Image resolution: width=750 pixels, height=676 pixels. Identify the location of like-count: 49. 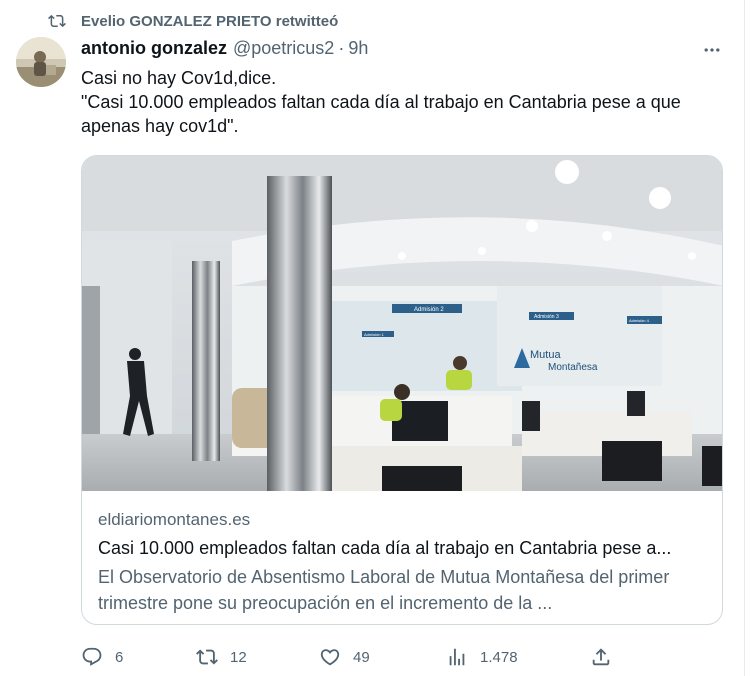
(361, 657).